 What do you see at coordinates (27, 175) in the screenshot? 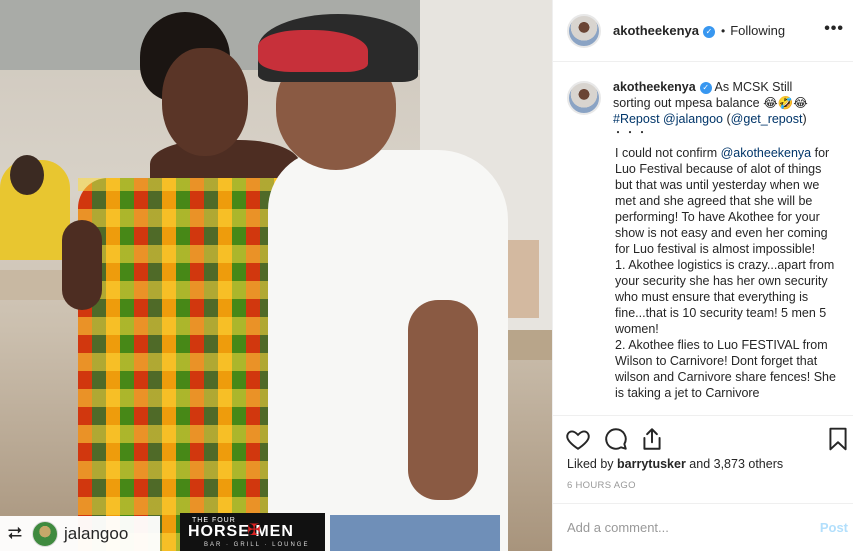
I see `photo-background-head` at bounding box center [27, 175].